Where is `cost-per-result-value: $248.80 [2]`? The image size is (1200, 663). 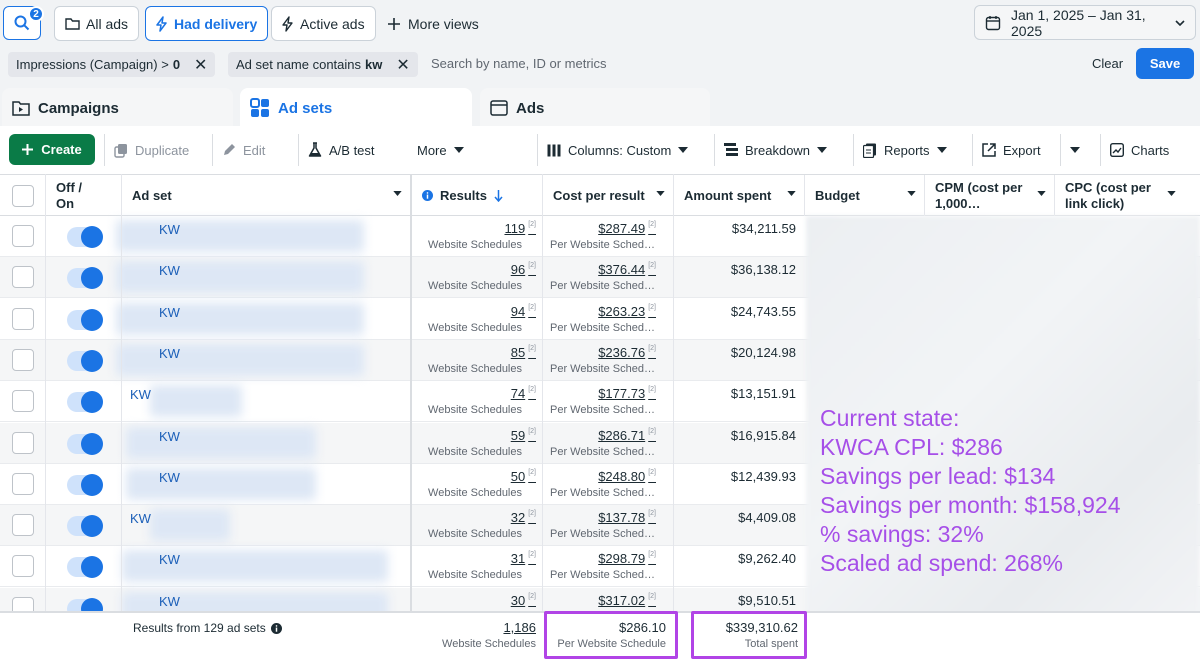 cost-per-result-value: $248.80 [2] is located at coordinates (599, 476).